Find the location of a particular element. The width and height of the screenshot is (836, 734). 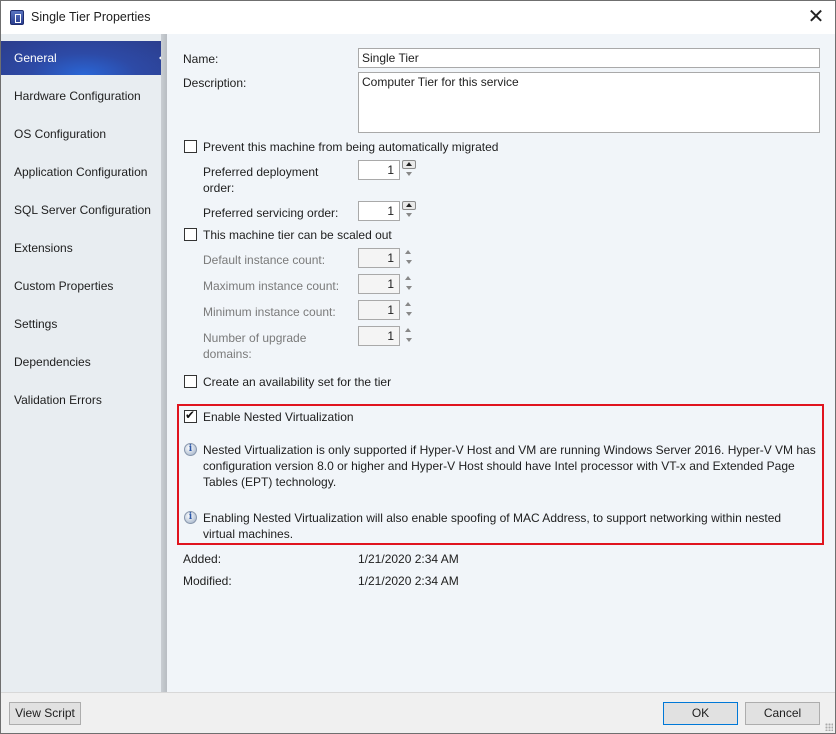

preferred-deployment-order-label: Preferred deployment is located at coordinates (261, 172).